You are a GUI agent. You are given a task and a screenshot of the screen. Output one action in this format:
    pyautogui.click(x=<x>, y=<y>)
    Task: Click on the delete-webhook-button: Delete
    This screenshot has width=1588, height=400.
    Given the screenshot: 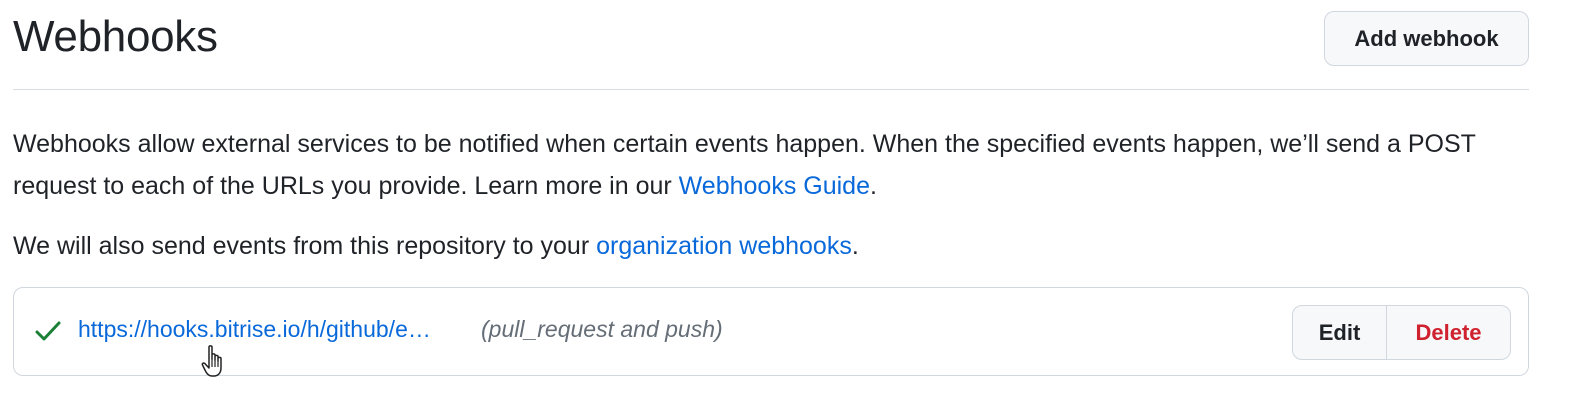 What is the action you would take?
    pyautogui.click(x=1449, y=332)
    